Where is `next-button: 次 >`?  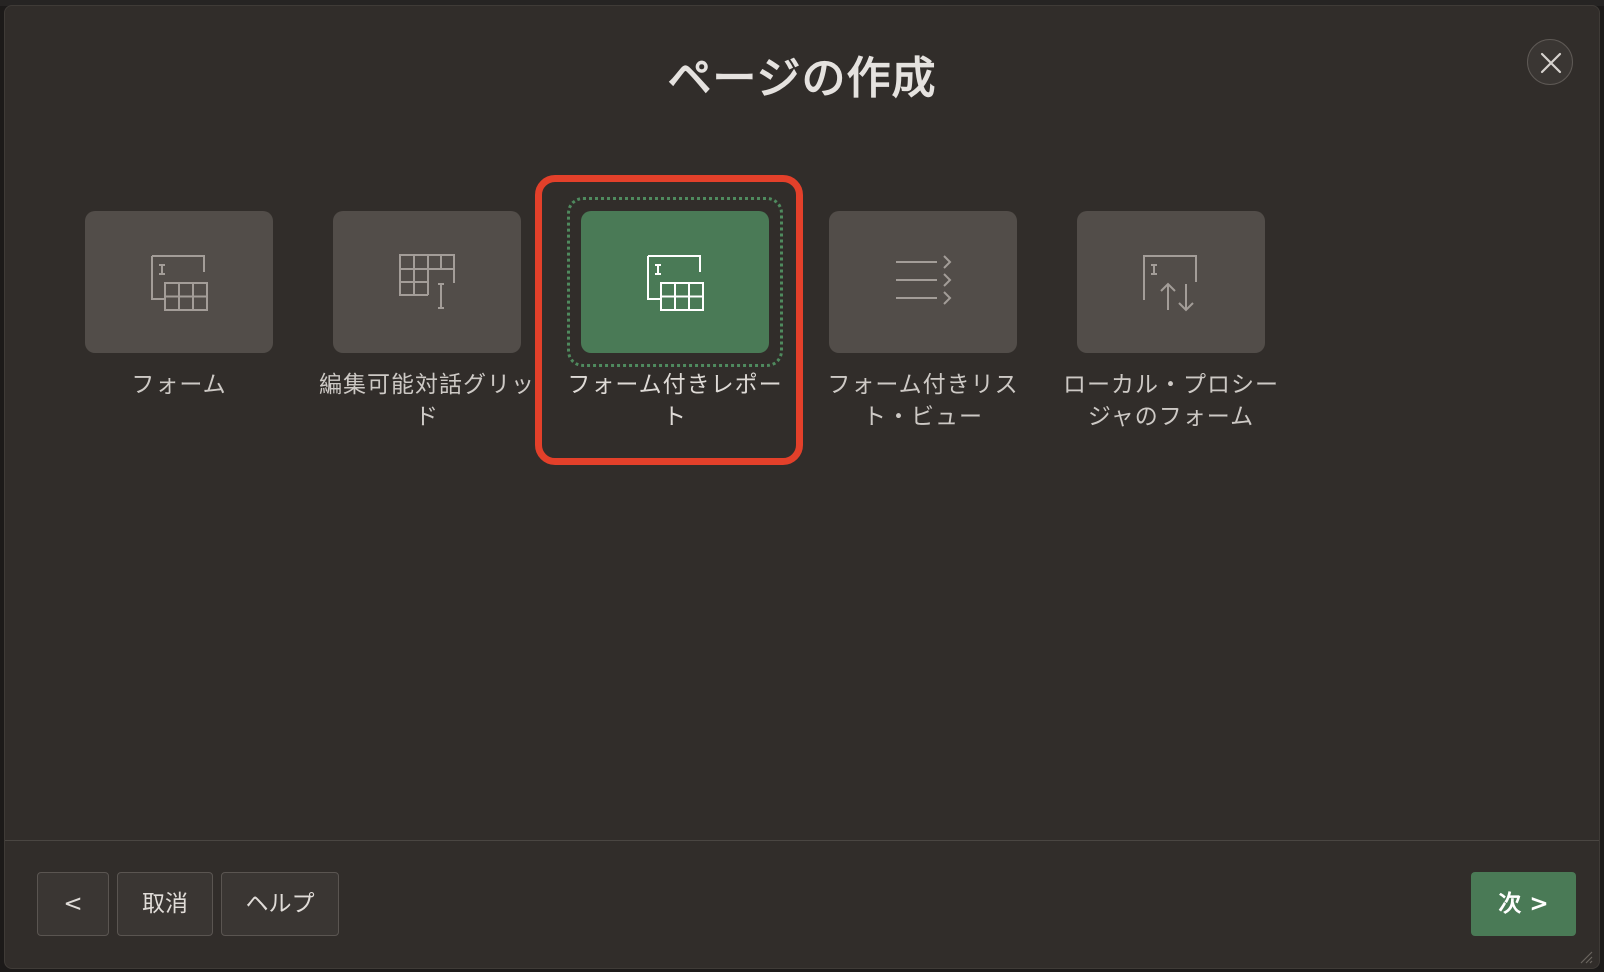 next-button: 次 > is located at coordinates (1523, 904).